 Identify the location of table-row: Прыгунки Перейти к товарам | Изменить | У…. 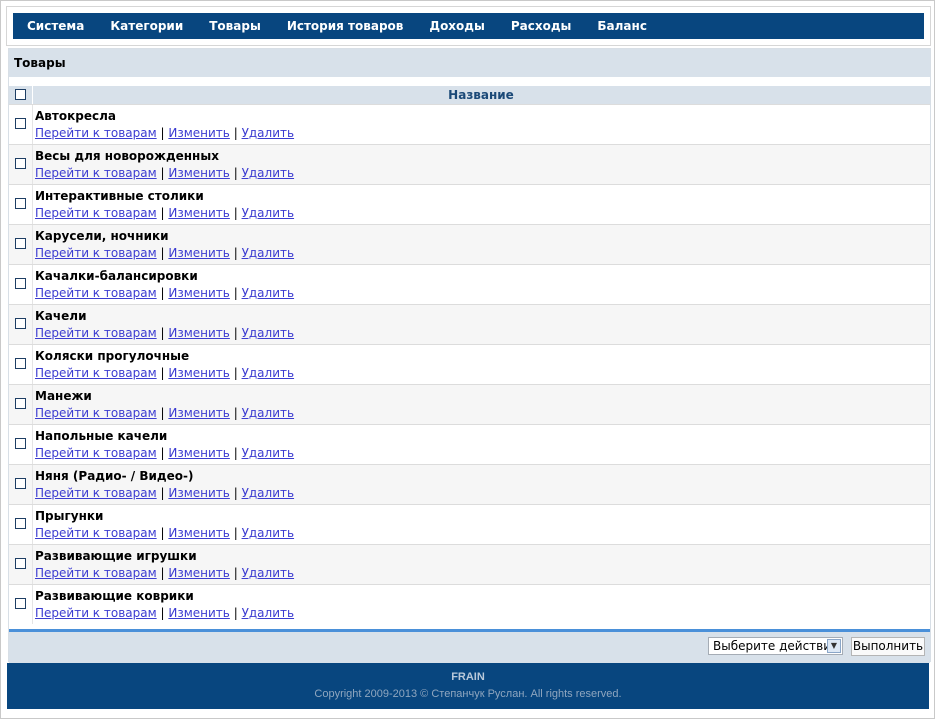
(469, 524).